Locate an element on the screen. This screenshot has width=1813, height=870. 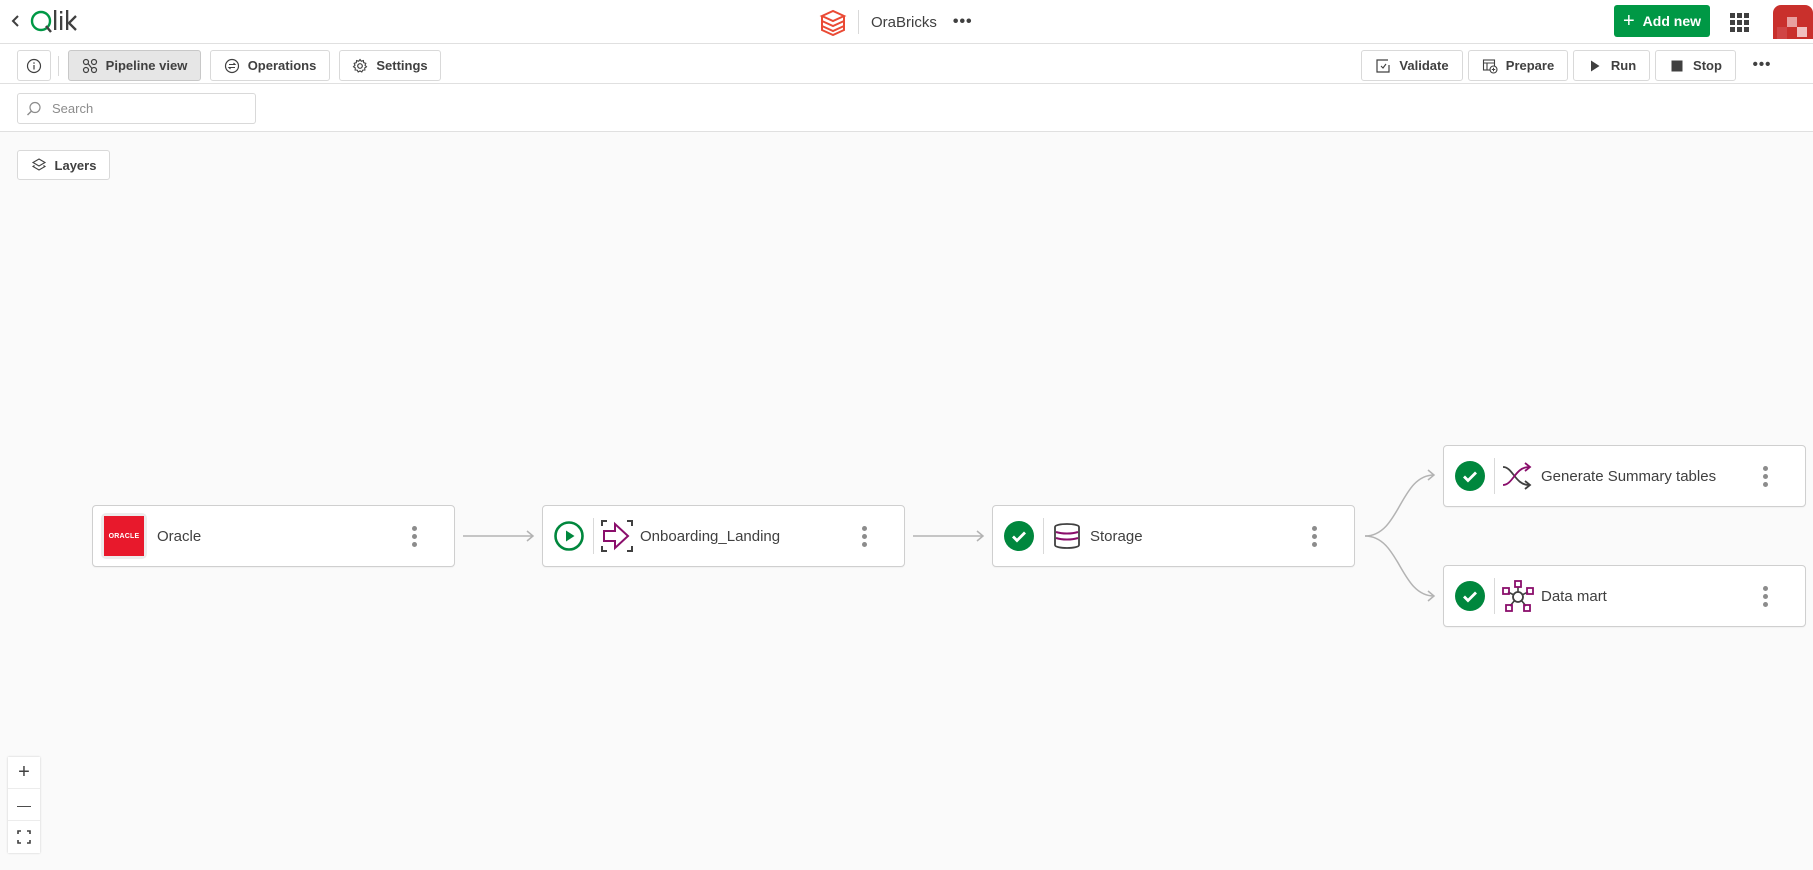
zoom-out-button: — is located at coordinates (24, 805).